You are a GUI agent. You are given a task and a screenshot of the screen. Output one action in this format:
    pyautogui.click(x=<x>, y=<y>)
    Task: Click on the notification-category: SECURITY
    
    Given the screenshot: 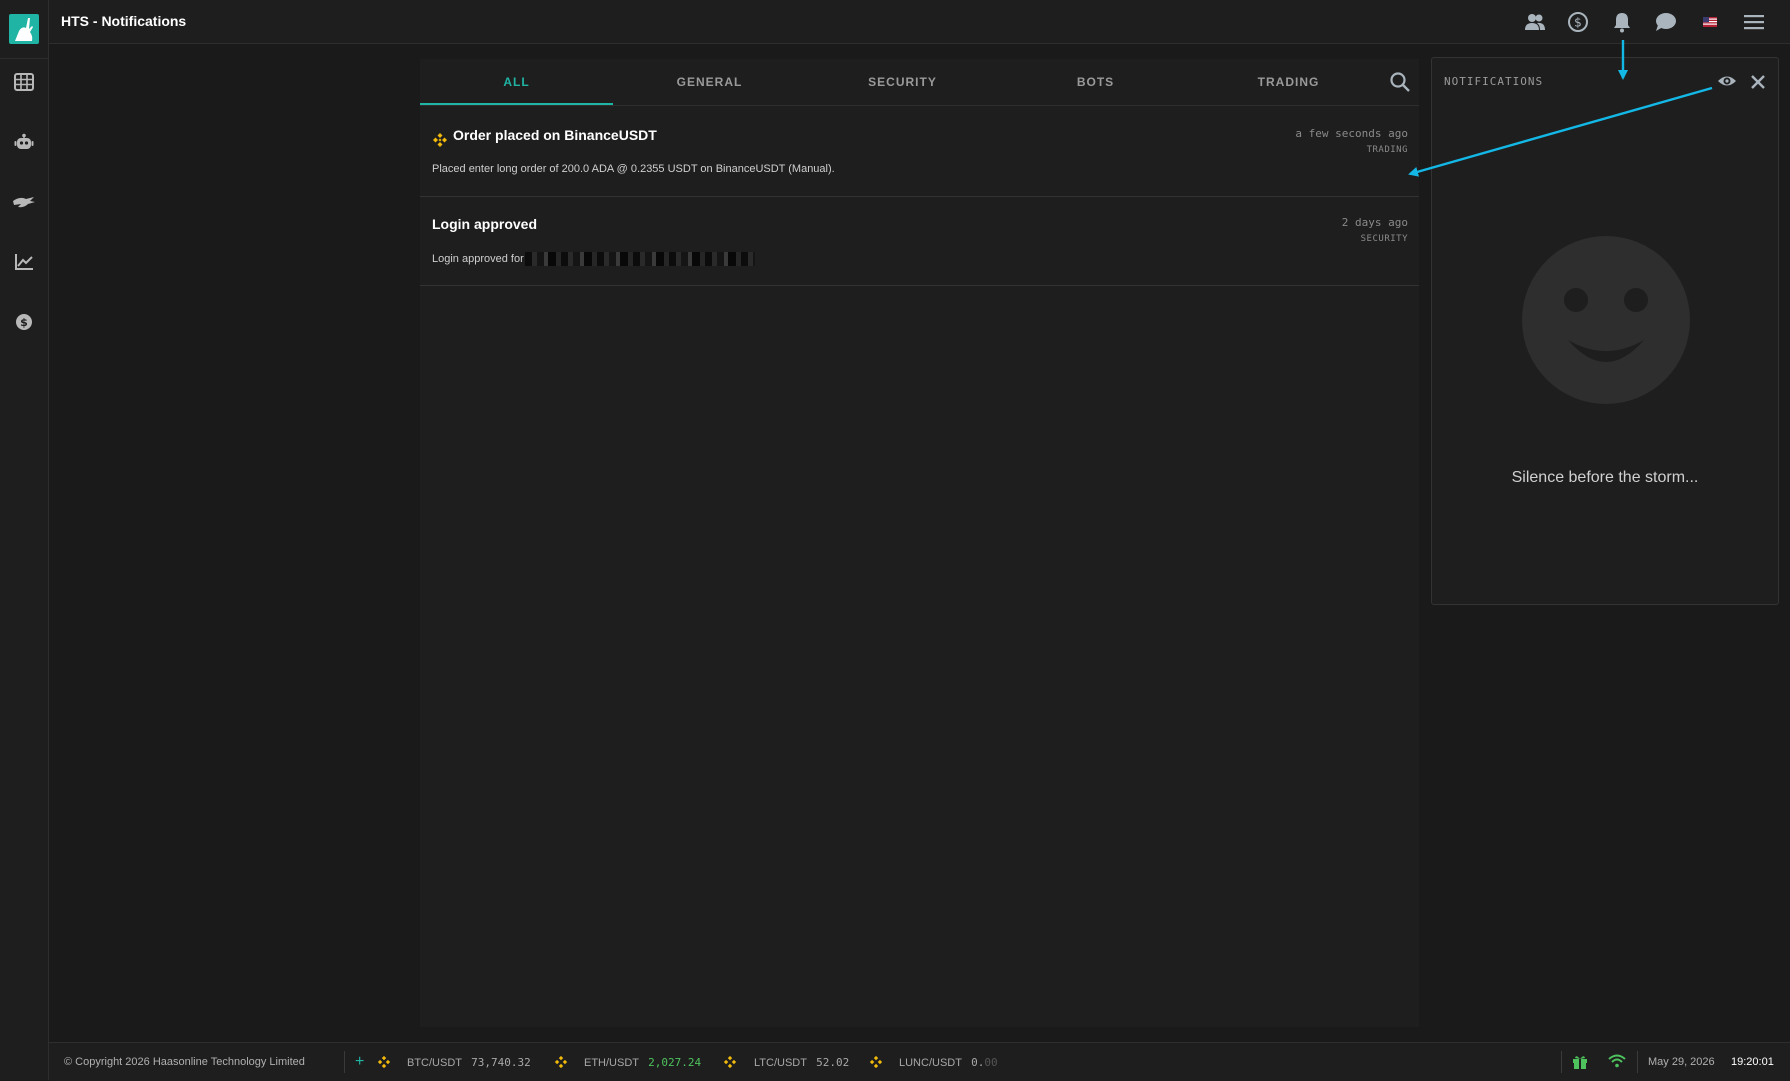 What is the action you would take?
    pyautogui.click(x=1384, y=239)
    